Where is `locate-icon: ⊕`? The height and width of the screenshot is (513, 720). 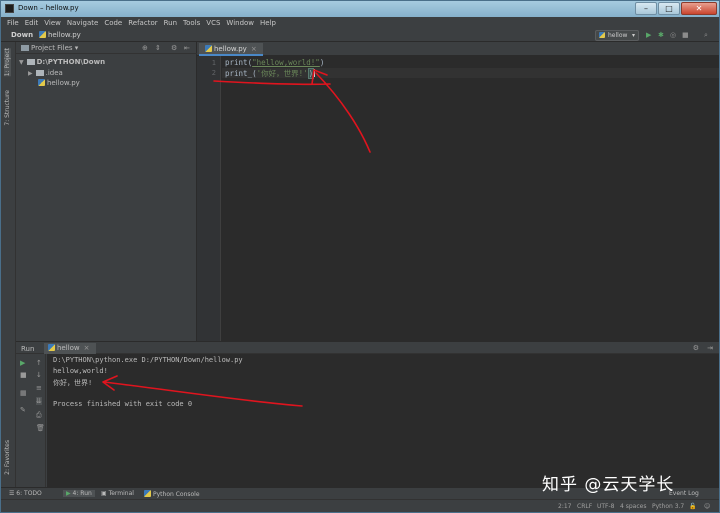
locate-icon: ⊕ is located at coordinates (145, 48).